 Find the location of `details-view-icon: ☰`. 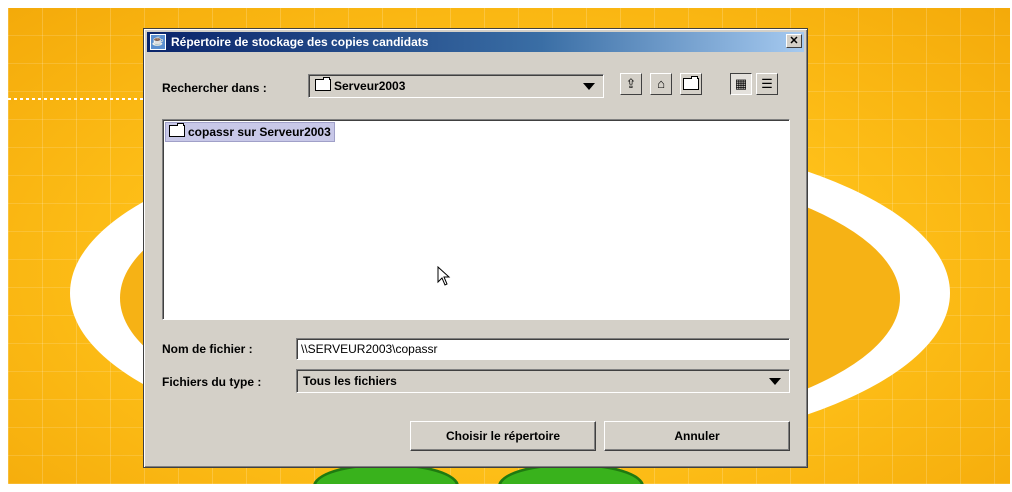

details-view-icon: ☰ is located at coordinates (767, 83).